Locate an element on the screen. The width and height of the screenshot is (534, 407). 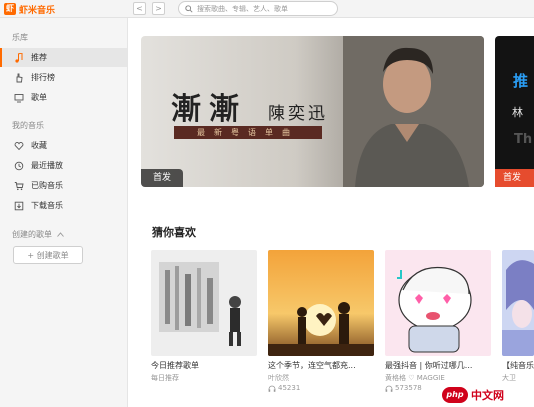
banner2-text: 林 is located at coordinates (517, 112).